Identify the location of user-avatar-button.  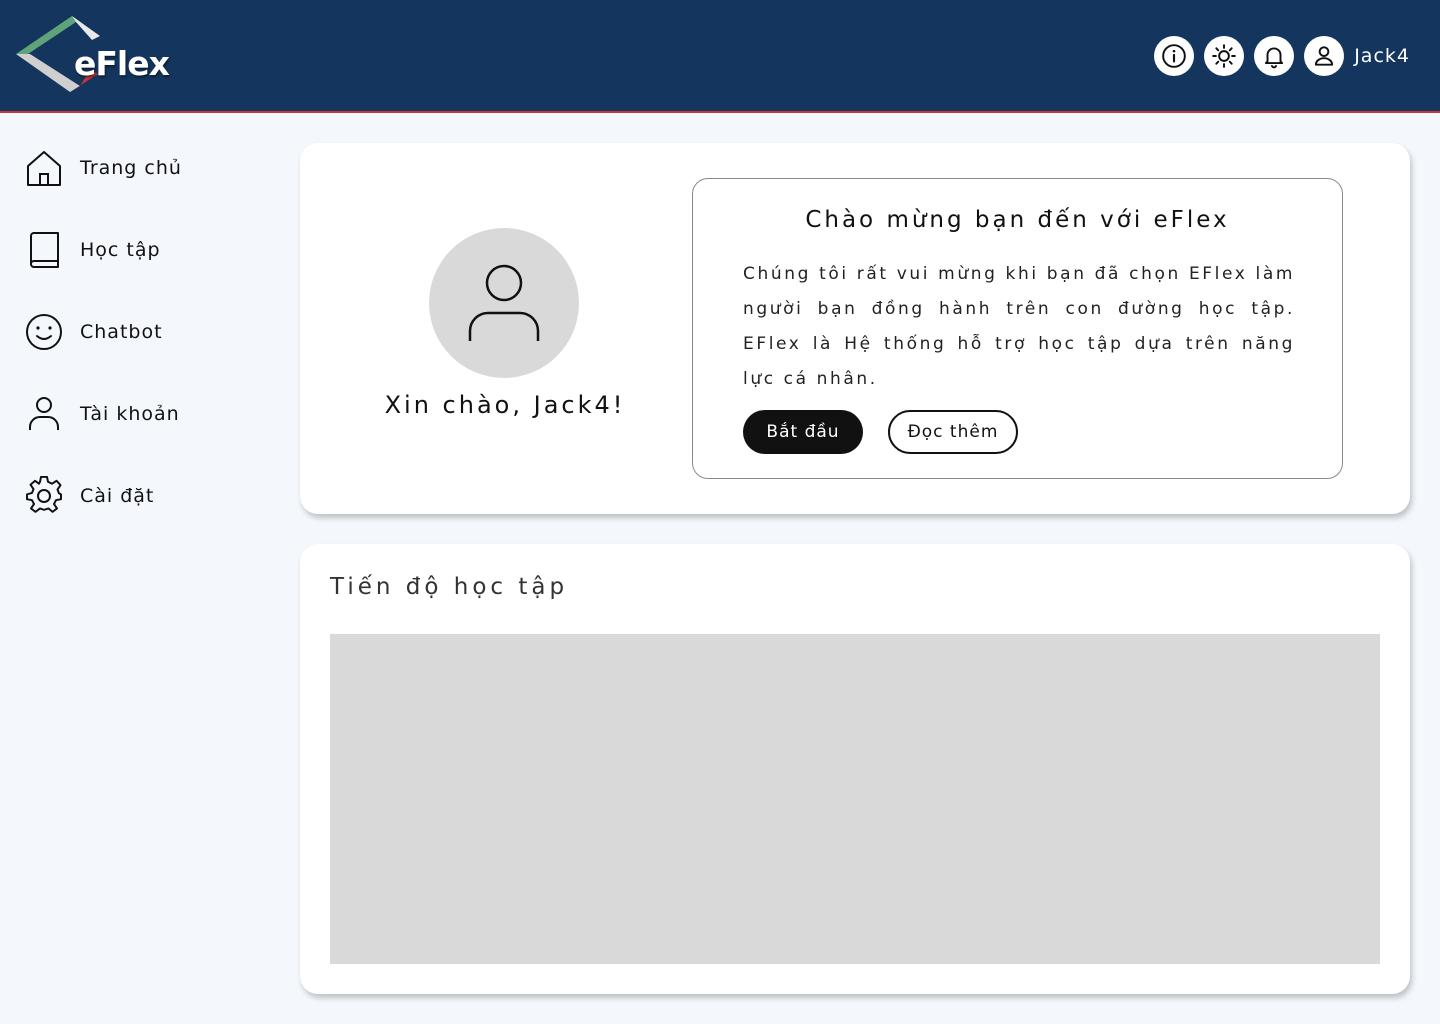
(1324, 56).